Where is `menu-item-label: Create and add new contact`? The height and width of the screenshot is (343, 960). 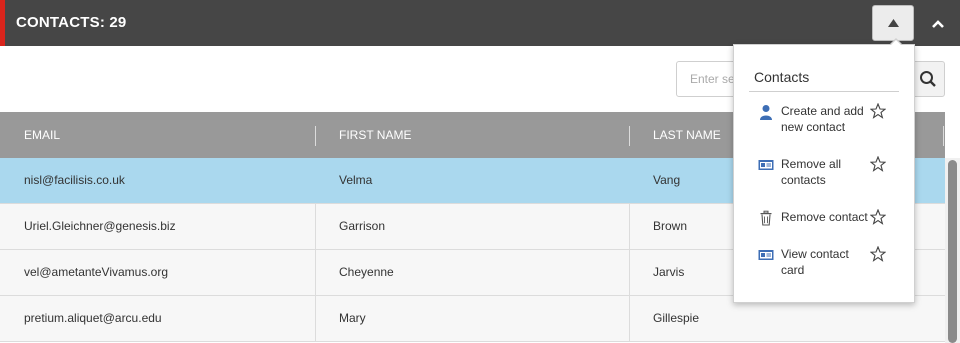 menu-item-label: Create and add new contact is located at coordinates (822, 119).